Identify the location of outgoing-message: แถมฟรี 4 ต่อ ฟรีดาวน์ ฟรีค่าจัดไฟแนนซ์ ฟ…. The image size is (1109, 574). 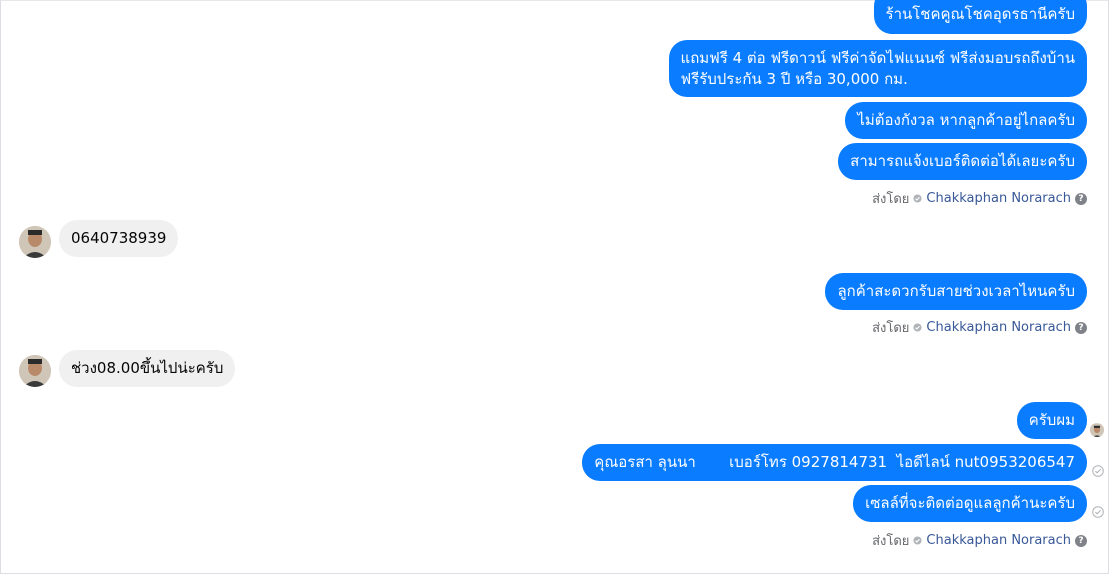
(877, 68).